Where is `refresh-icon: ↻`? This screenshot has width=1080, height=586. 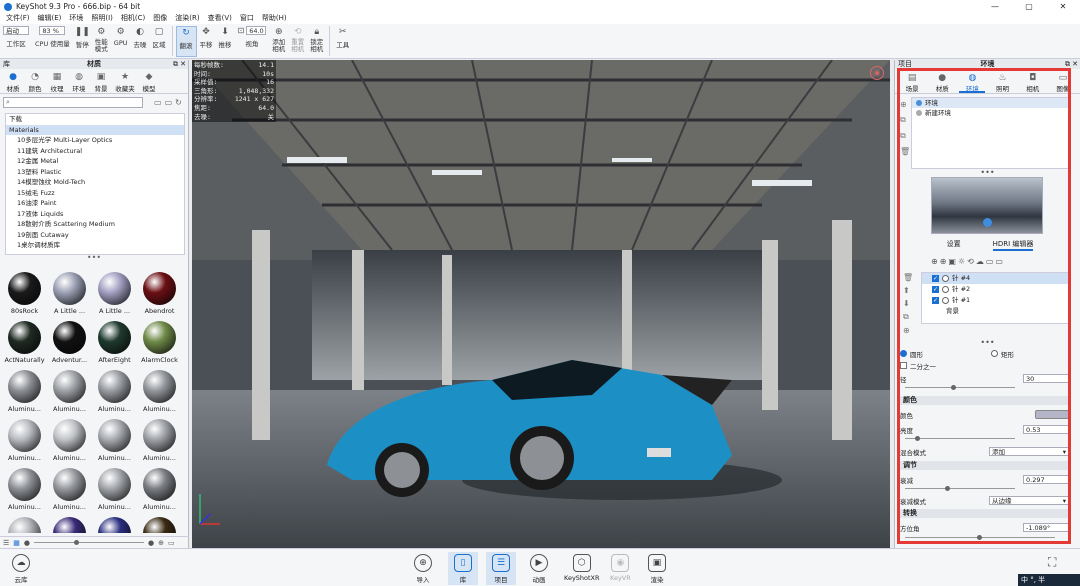 refresh-icon: ↻ is located at coordinates (178, 102).